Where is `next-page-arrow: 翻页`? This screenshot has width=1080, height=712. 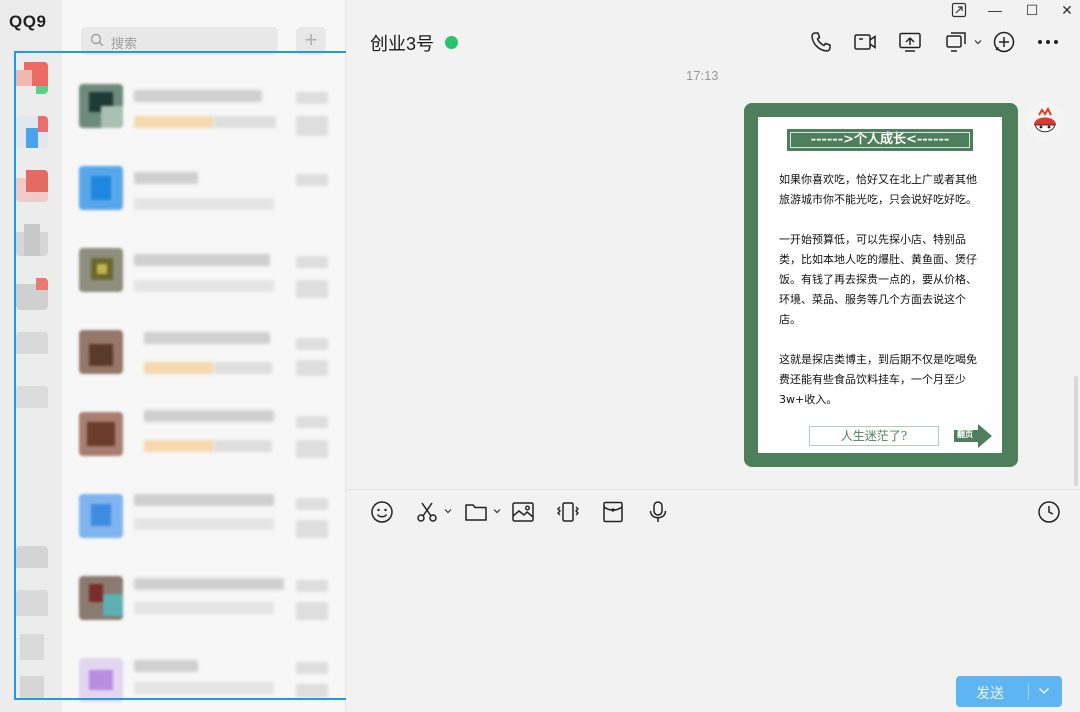
next-page-arrow: 翻页 is located at coordinates (973, 436).